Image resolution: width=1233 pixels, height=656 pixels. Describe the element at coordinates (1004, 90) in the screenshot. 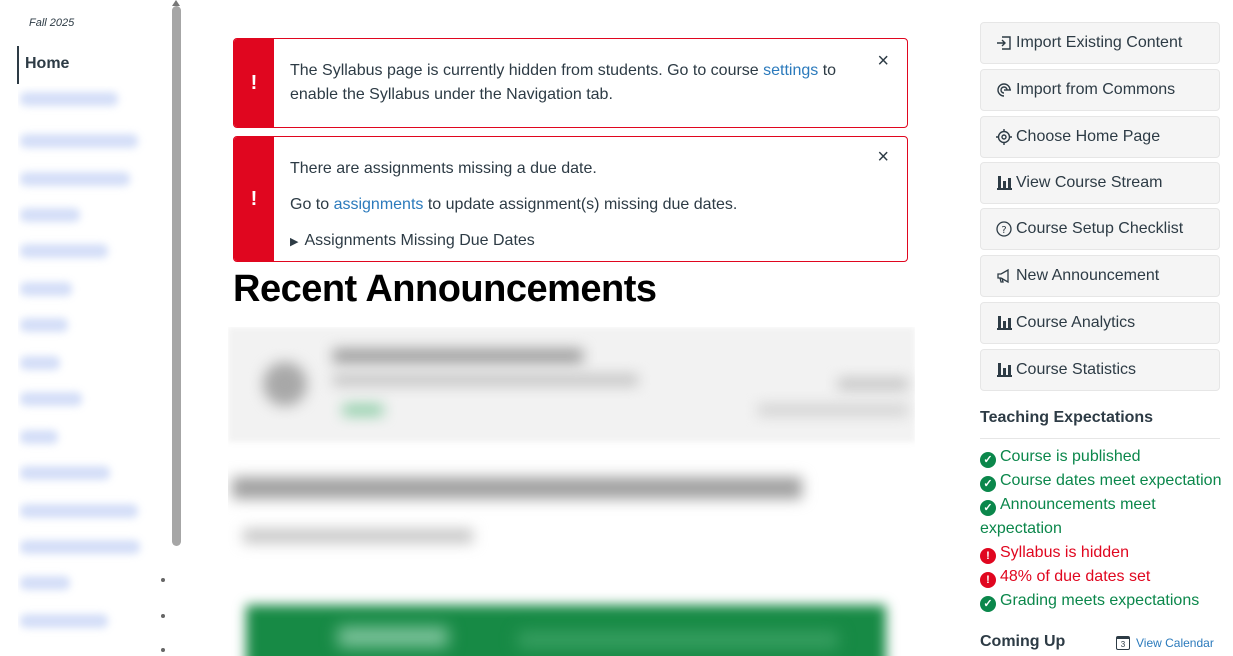

I see `commons-icon` at that location.